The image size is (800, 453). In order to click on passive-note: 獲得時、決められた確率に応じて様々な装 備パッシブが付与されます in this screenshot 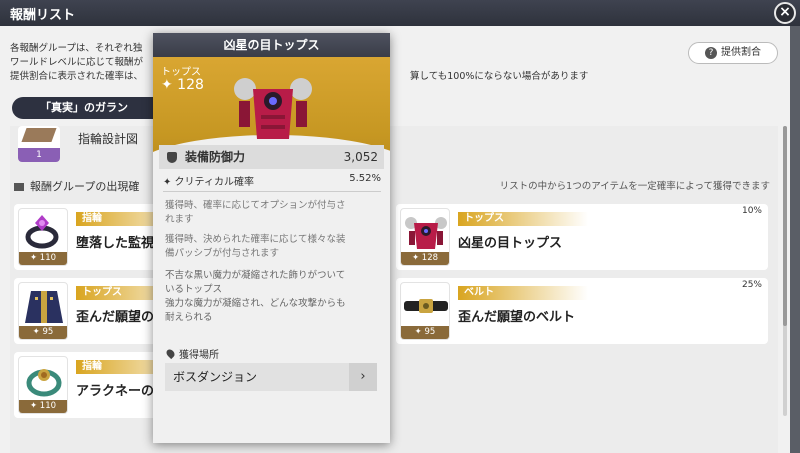, I will do `click(255, 246)`.